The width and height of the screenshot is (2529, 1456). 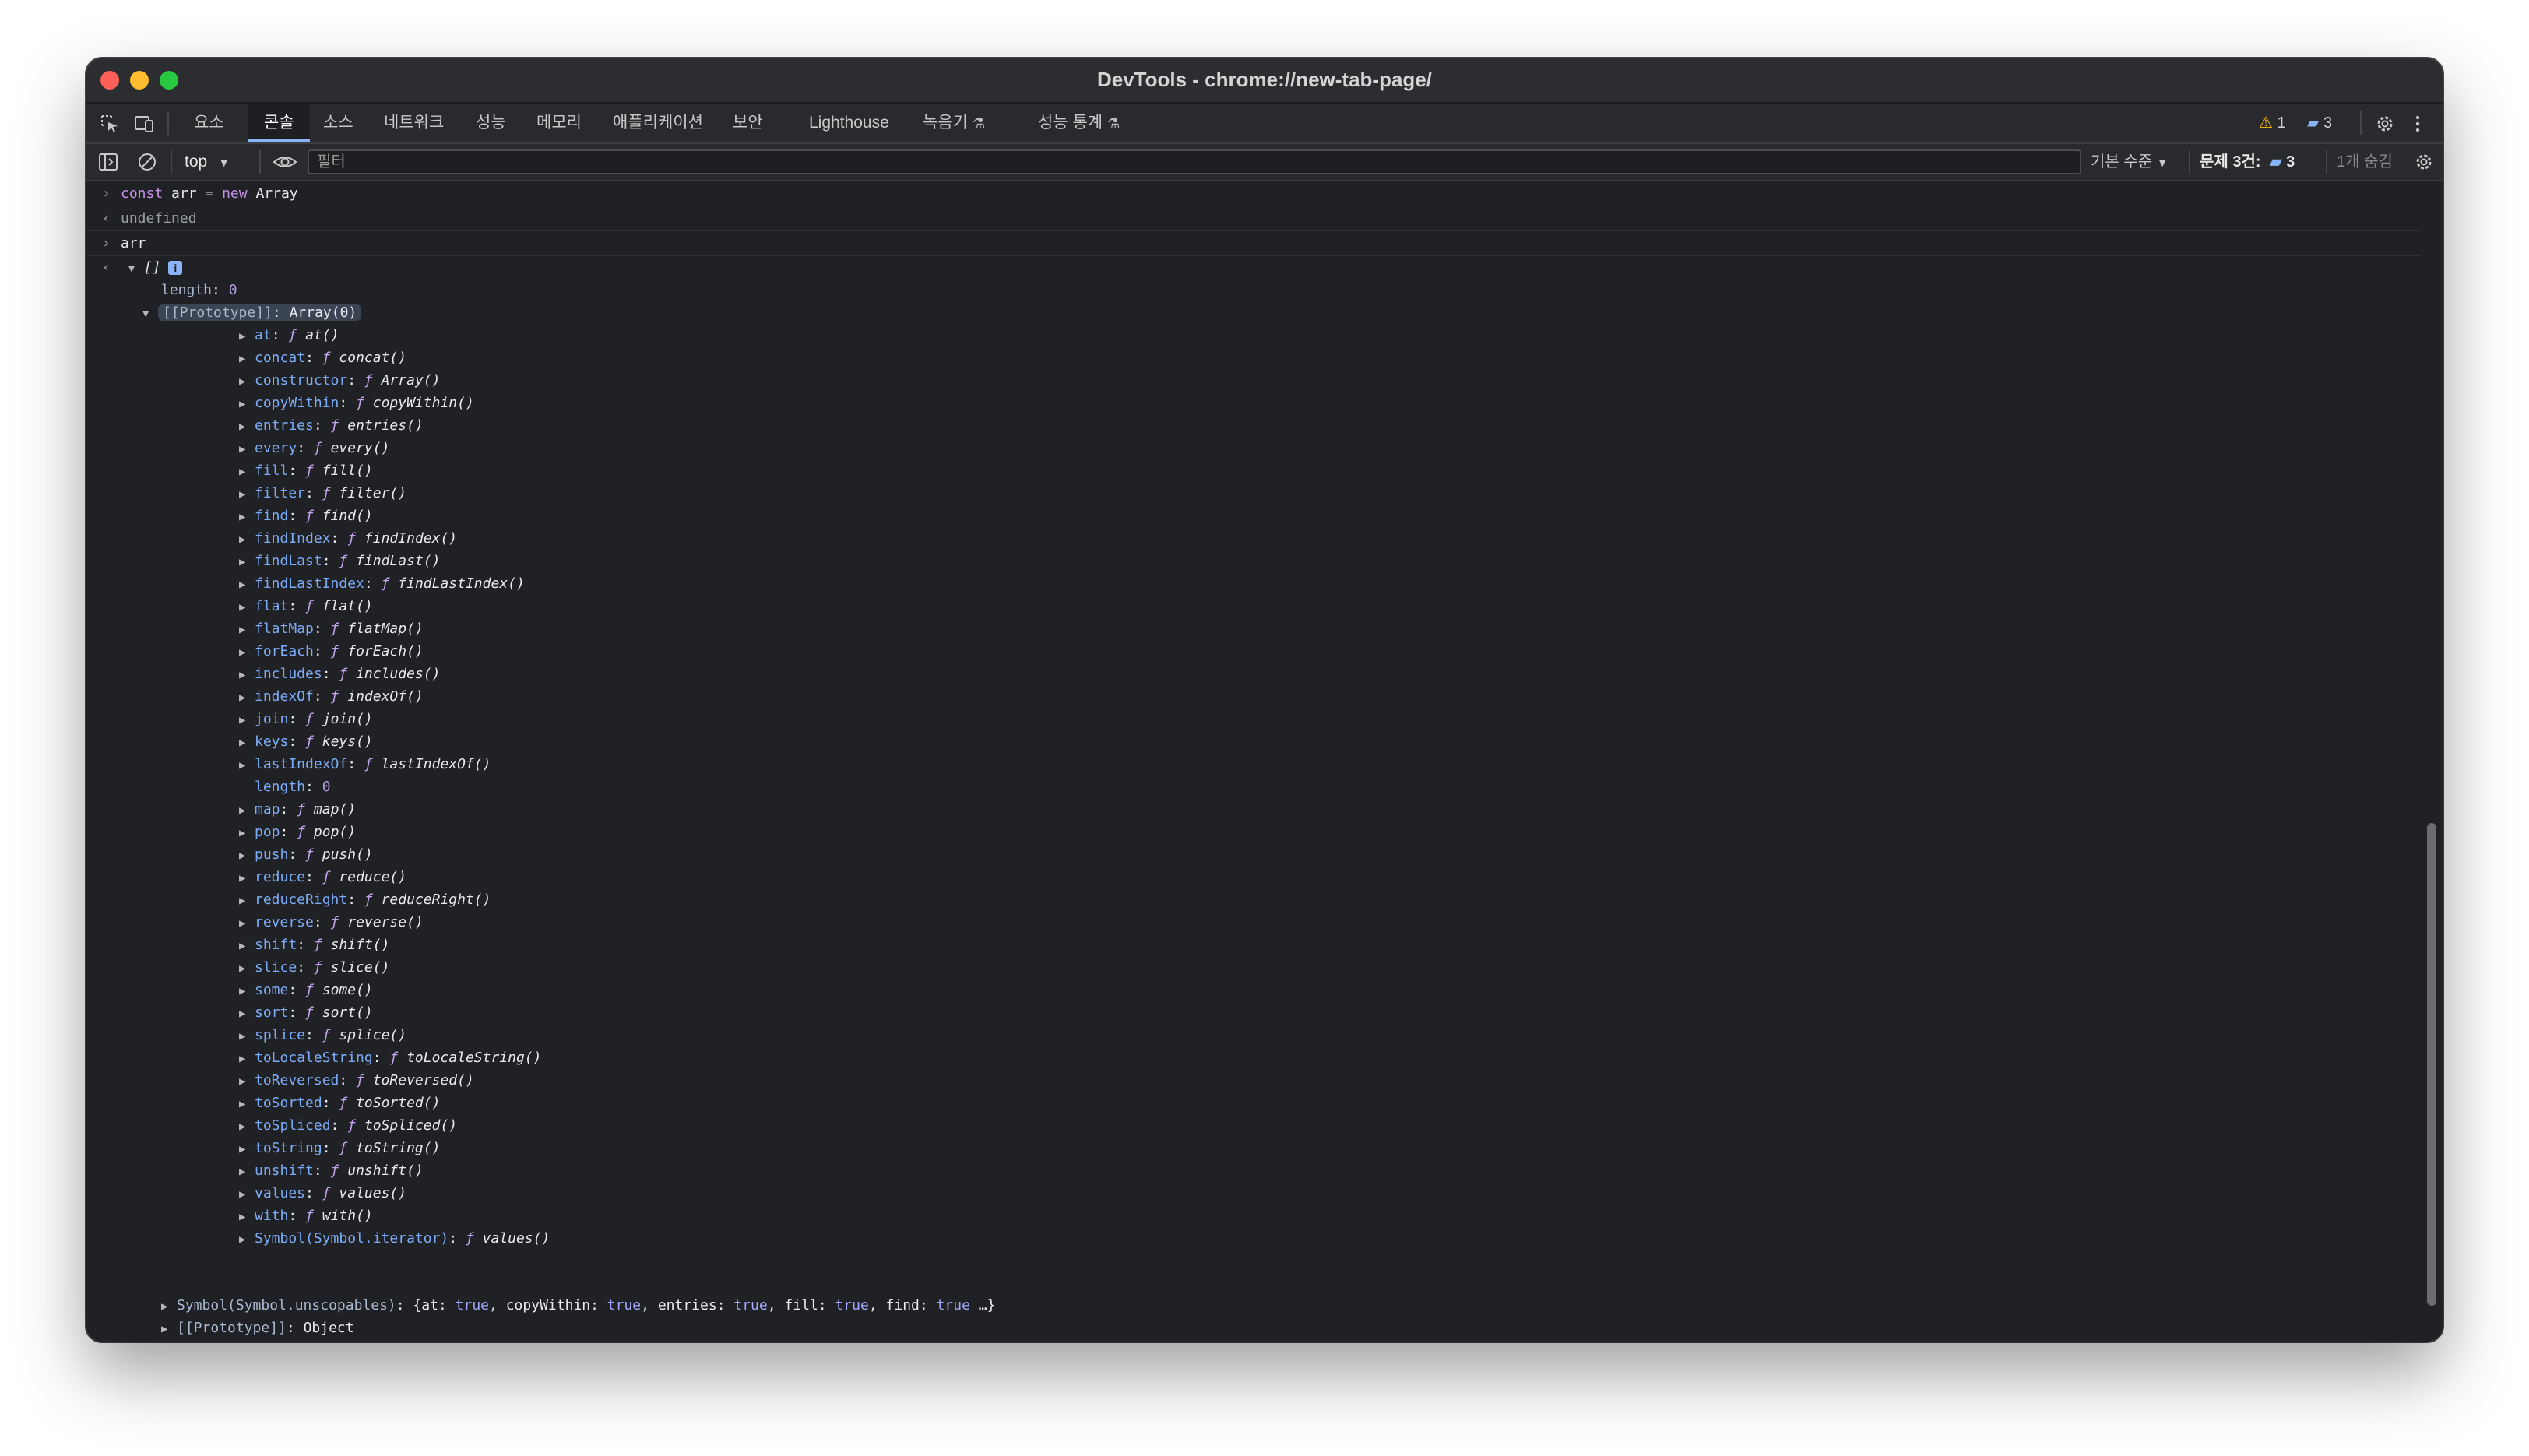 I want to click on tab-console: 콘솔, so click(x=279, y=123).